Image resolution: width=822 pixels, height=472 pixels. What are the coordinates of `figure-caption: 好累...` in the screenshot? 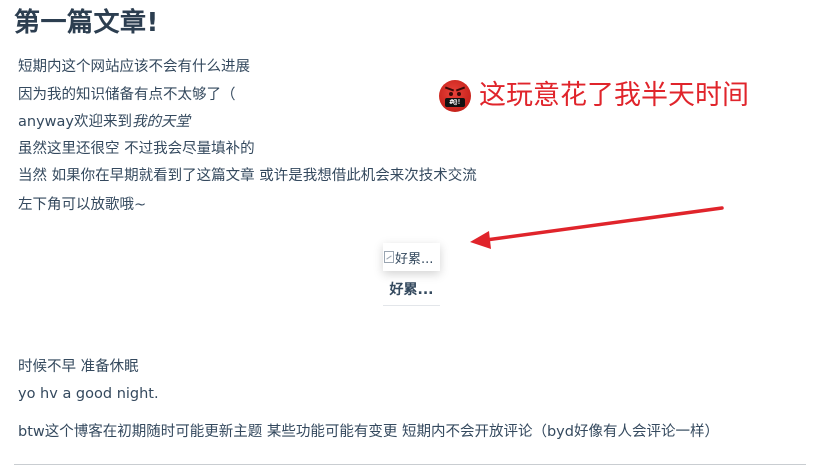 It's located at (411, 292).